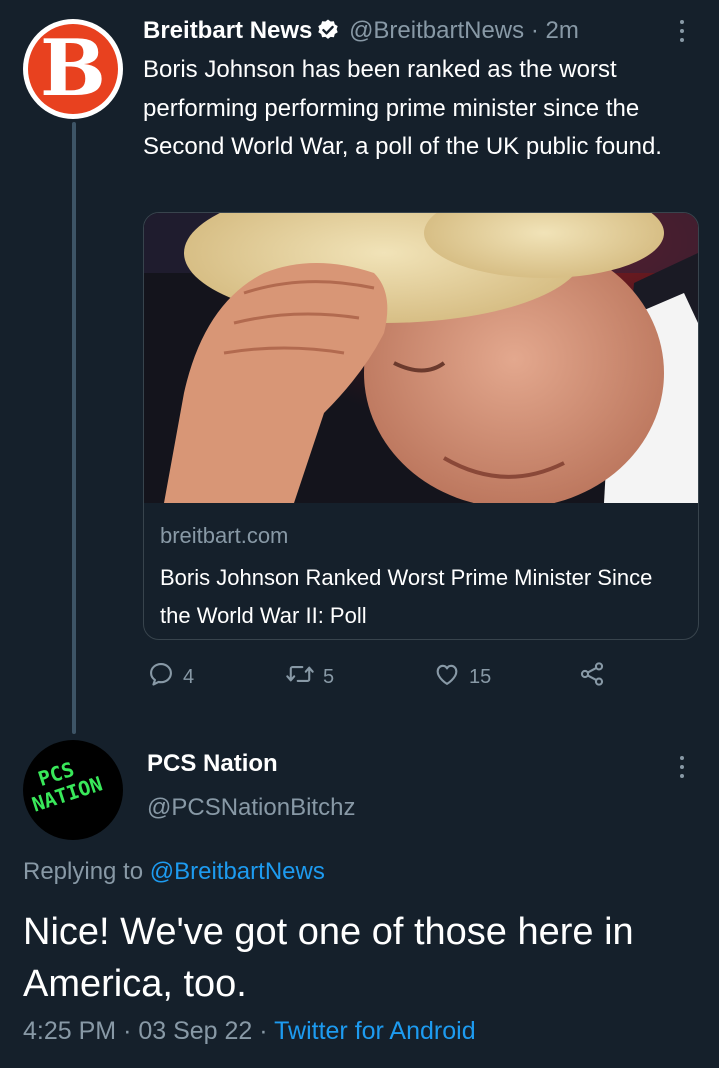 This screenshot has height=1068, width=719. I want to click on share-icon, so click(592, 677).